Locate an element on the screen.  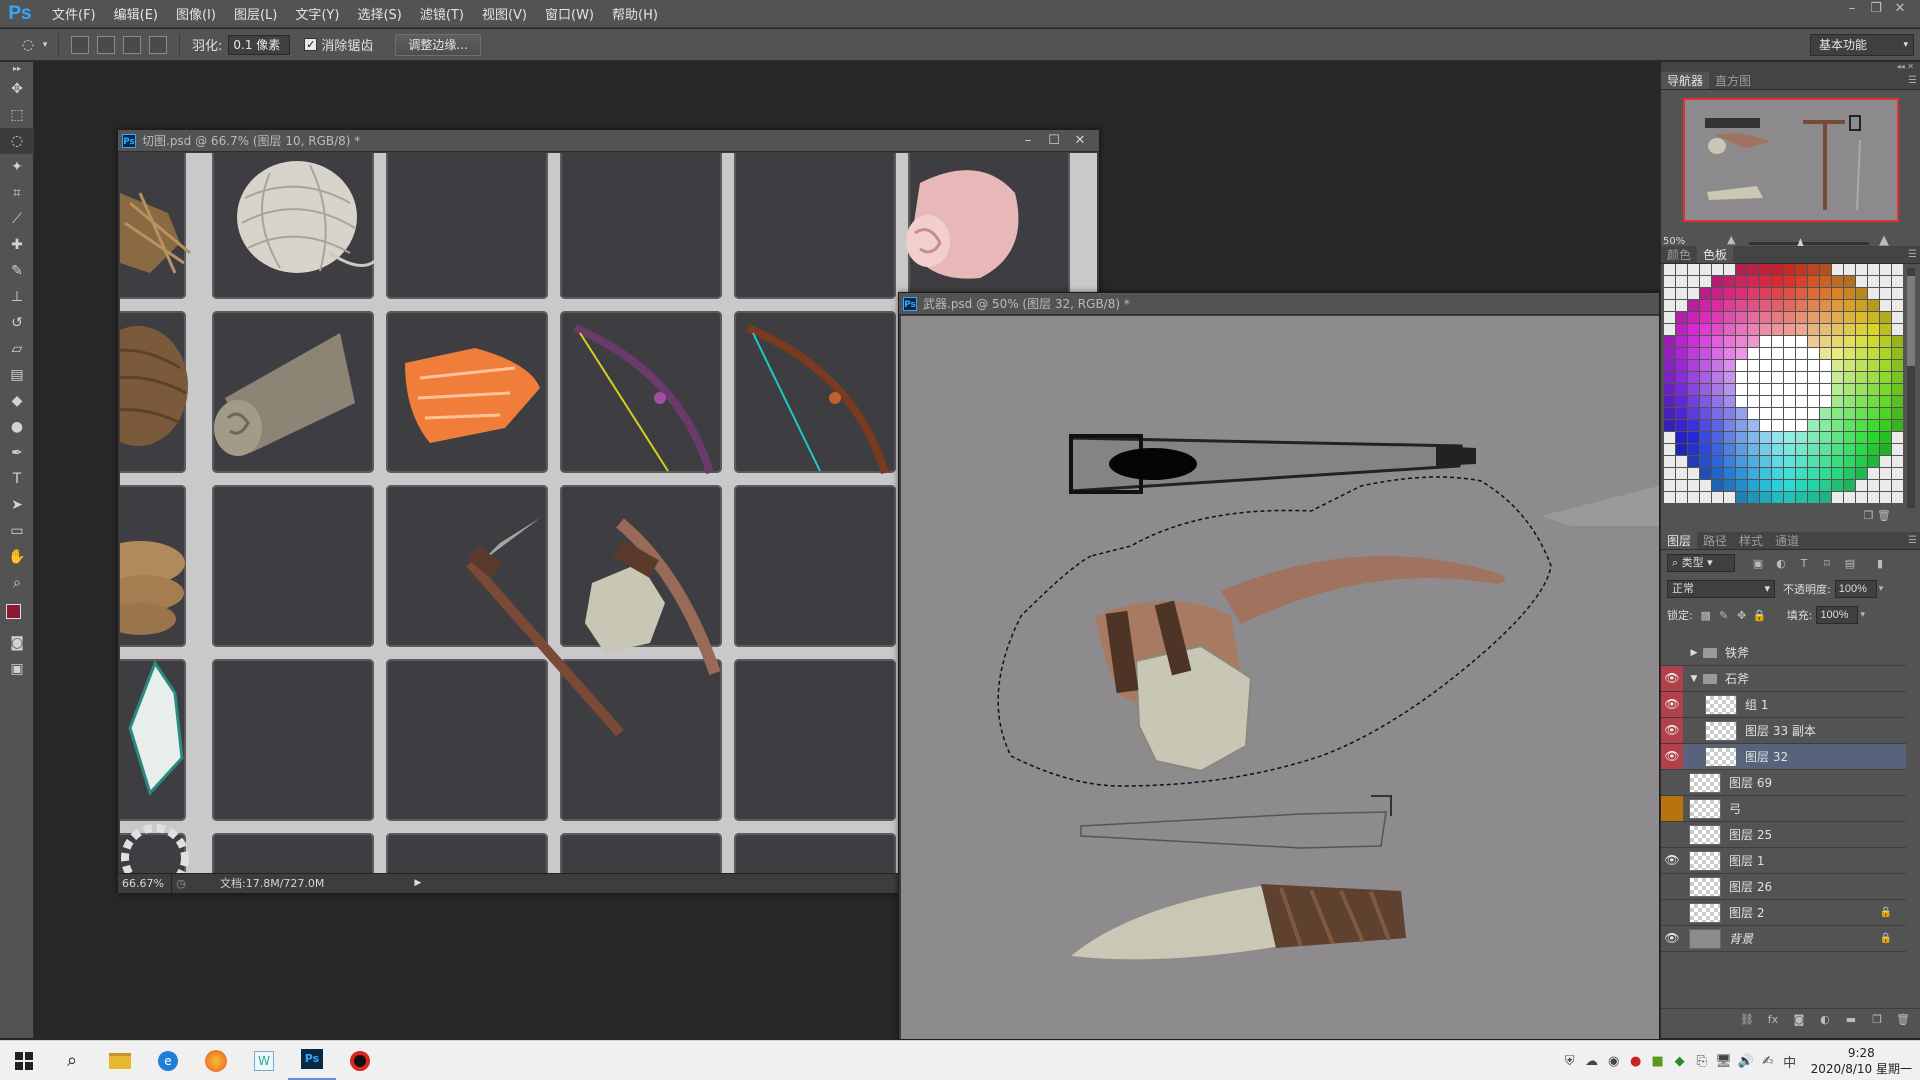
eraser-tool-icon: ▱ is located at coordinates (17, 349).